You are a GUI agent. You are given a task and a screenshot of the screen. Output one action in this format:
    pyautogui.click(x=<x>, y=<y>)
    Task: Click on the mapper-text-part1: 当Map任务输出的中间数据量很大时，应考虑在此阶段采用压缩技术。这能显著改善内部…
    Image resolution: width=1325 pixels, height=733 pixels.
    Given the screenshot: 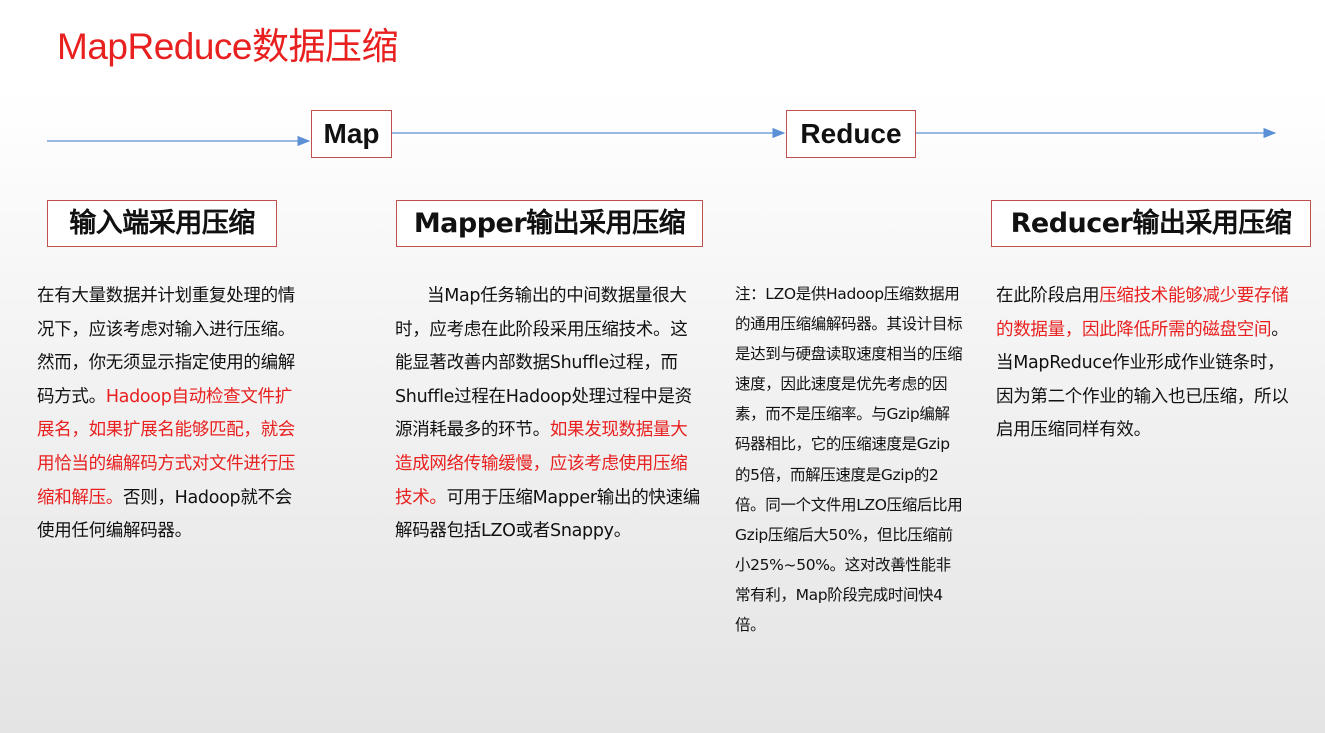 What is the action you would take?
    pyautogui.click(x=543, y=363)
    